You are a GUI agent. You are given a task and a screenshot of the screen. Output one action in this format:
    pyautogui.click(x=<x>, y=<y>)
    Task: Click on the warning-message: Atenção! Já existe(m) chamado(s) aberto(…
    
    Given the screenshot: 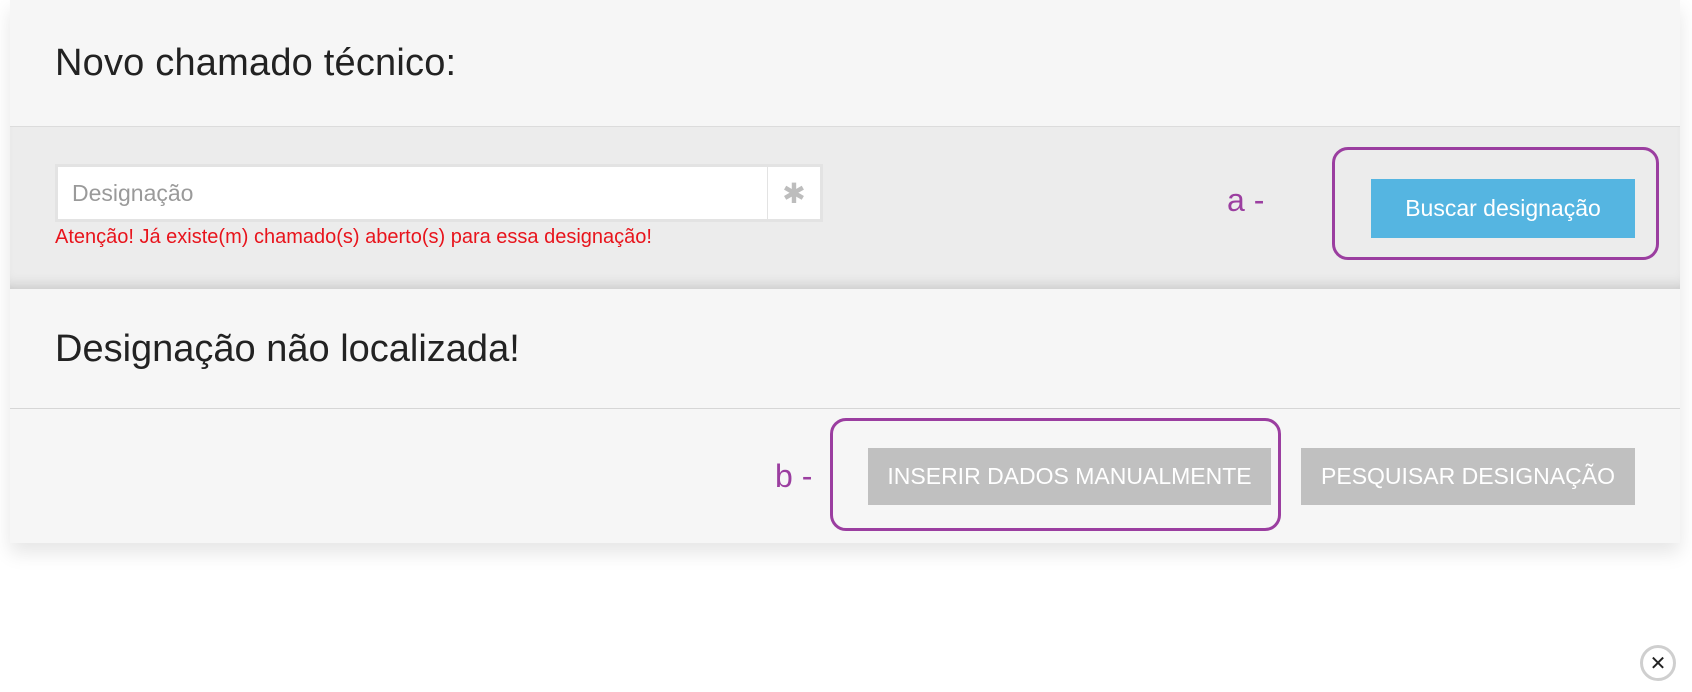 What is the action you would take?
    pyautogui.click(x=353, y=237)
    